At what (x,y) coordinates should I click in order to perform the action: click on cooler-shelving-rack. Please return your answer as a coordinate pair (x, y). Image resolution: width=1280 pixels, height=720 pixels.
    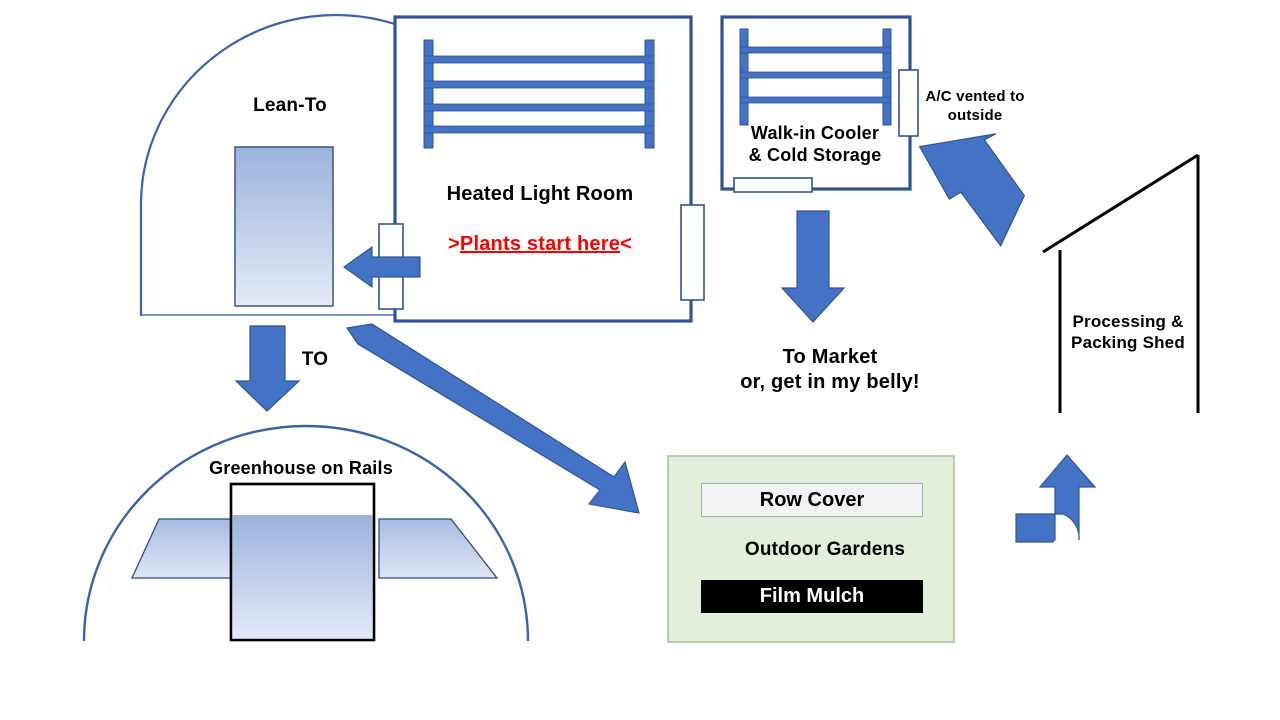
    Looking at the image, I should click on (815, 77).